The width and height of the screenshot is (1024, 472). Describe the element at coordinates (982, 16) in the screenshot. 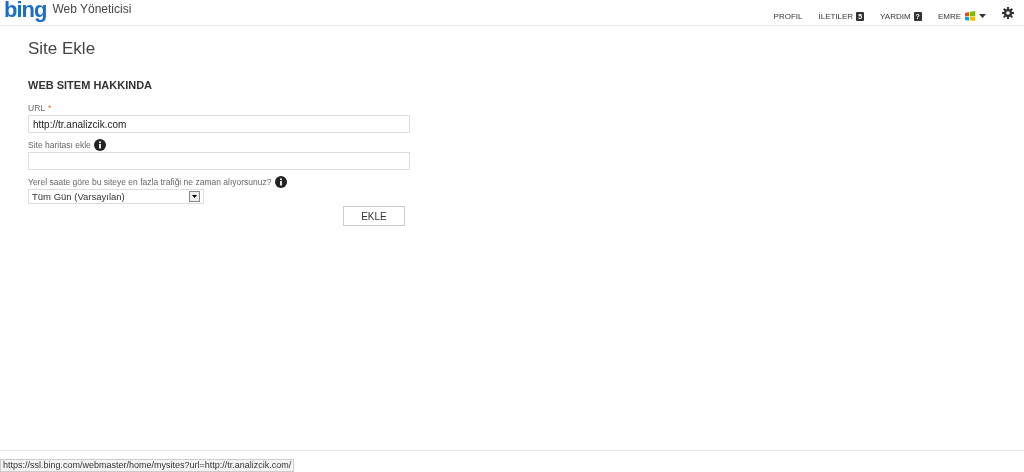

I see `caret-icon` at that location.